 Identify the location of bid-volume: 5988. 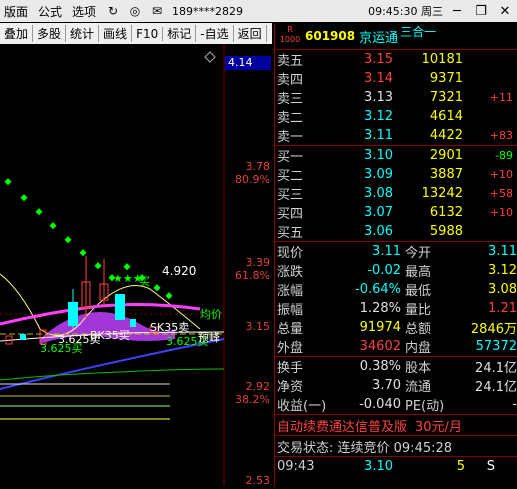
(446, 231).